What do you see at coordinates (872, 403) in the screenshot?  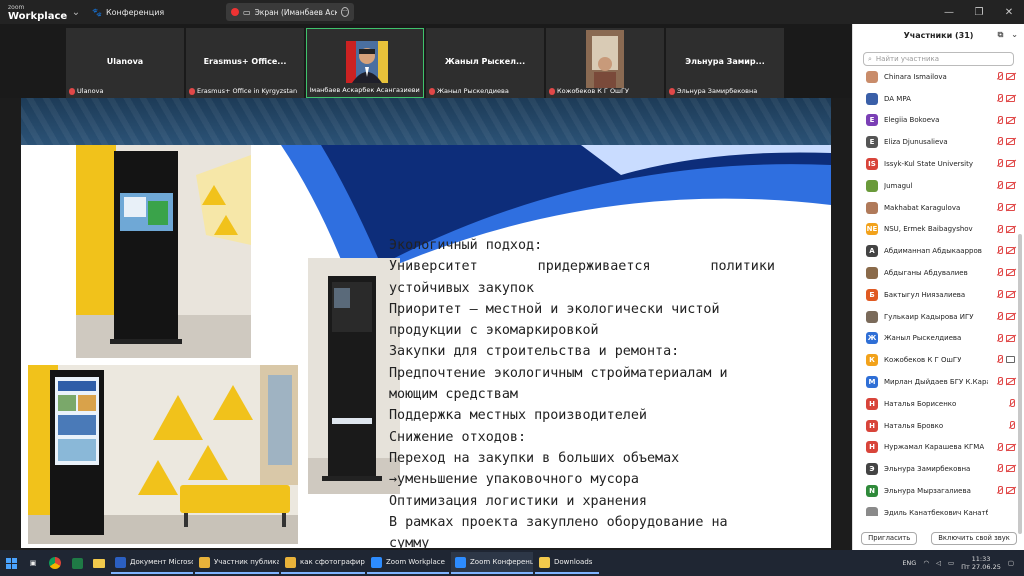 I see `avatar: Н` at bounding box center [872, 403].